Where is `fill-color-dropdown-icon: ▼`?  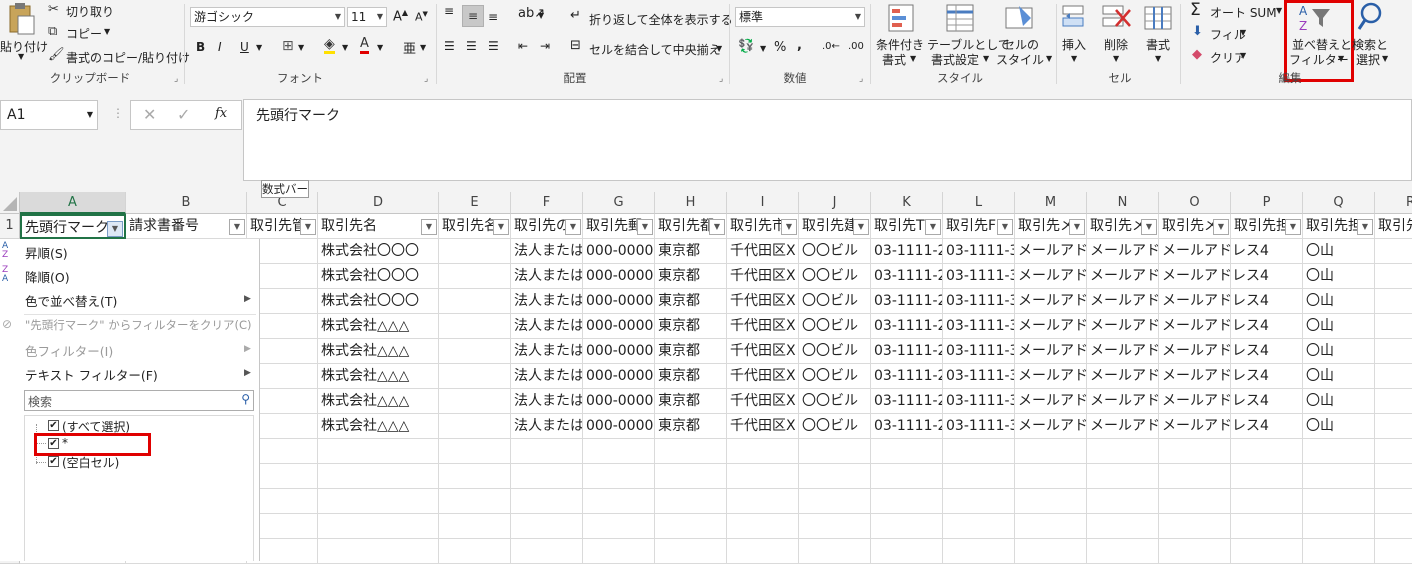 fill-color-dropdown-icon: ▼ is located at coordinates (345, 47).